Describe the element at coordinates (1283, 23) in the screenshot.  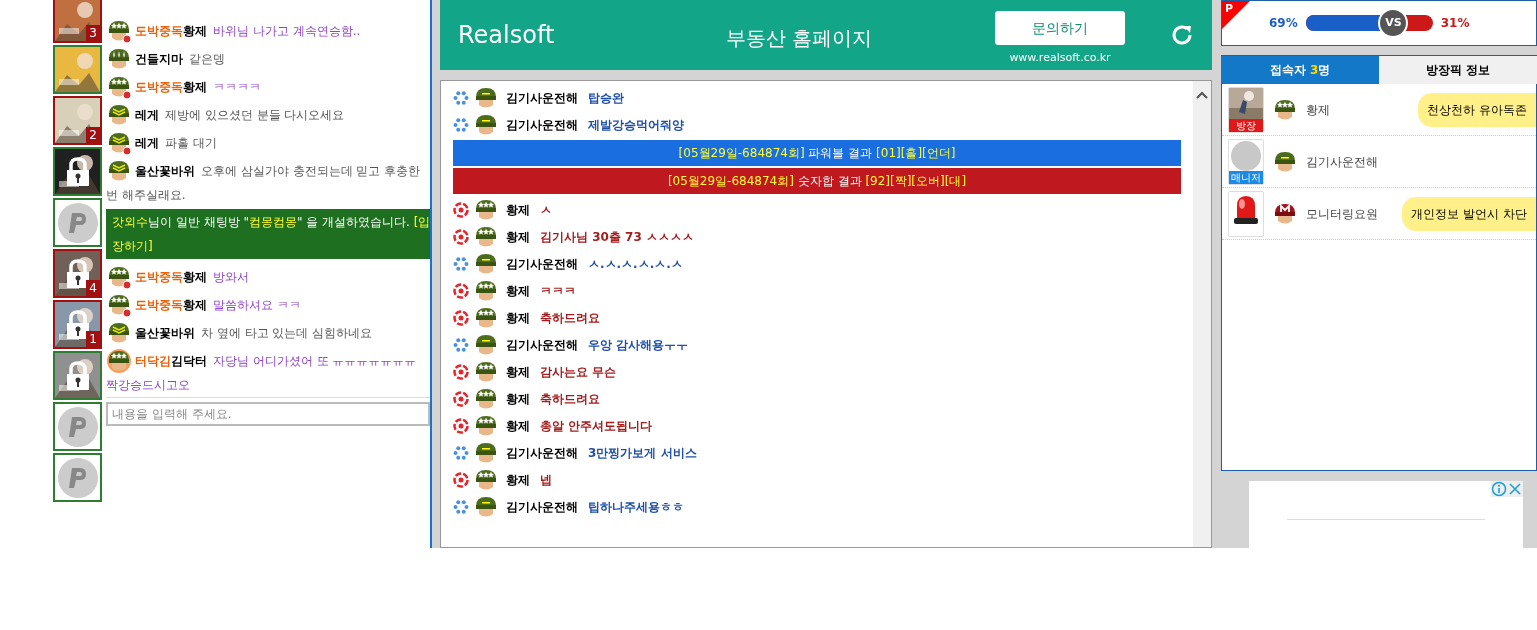
I see `left-percent: 69%` at that location.